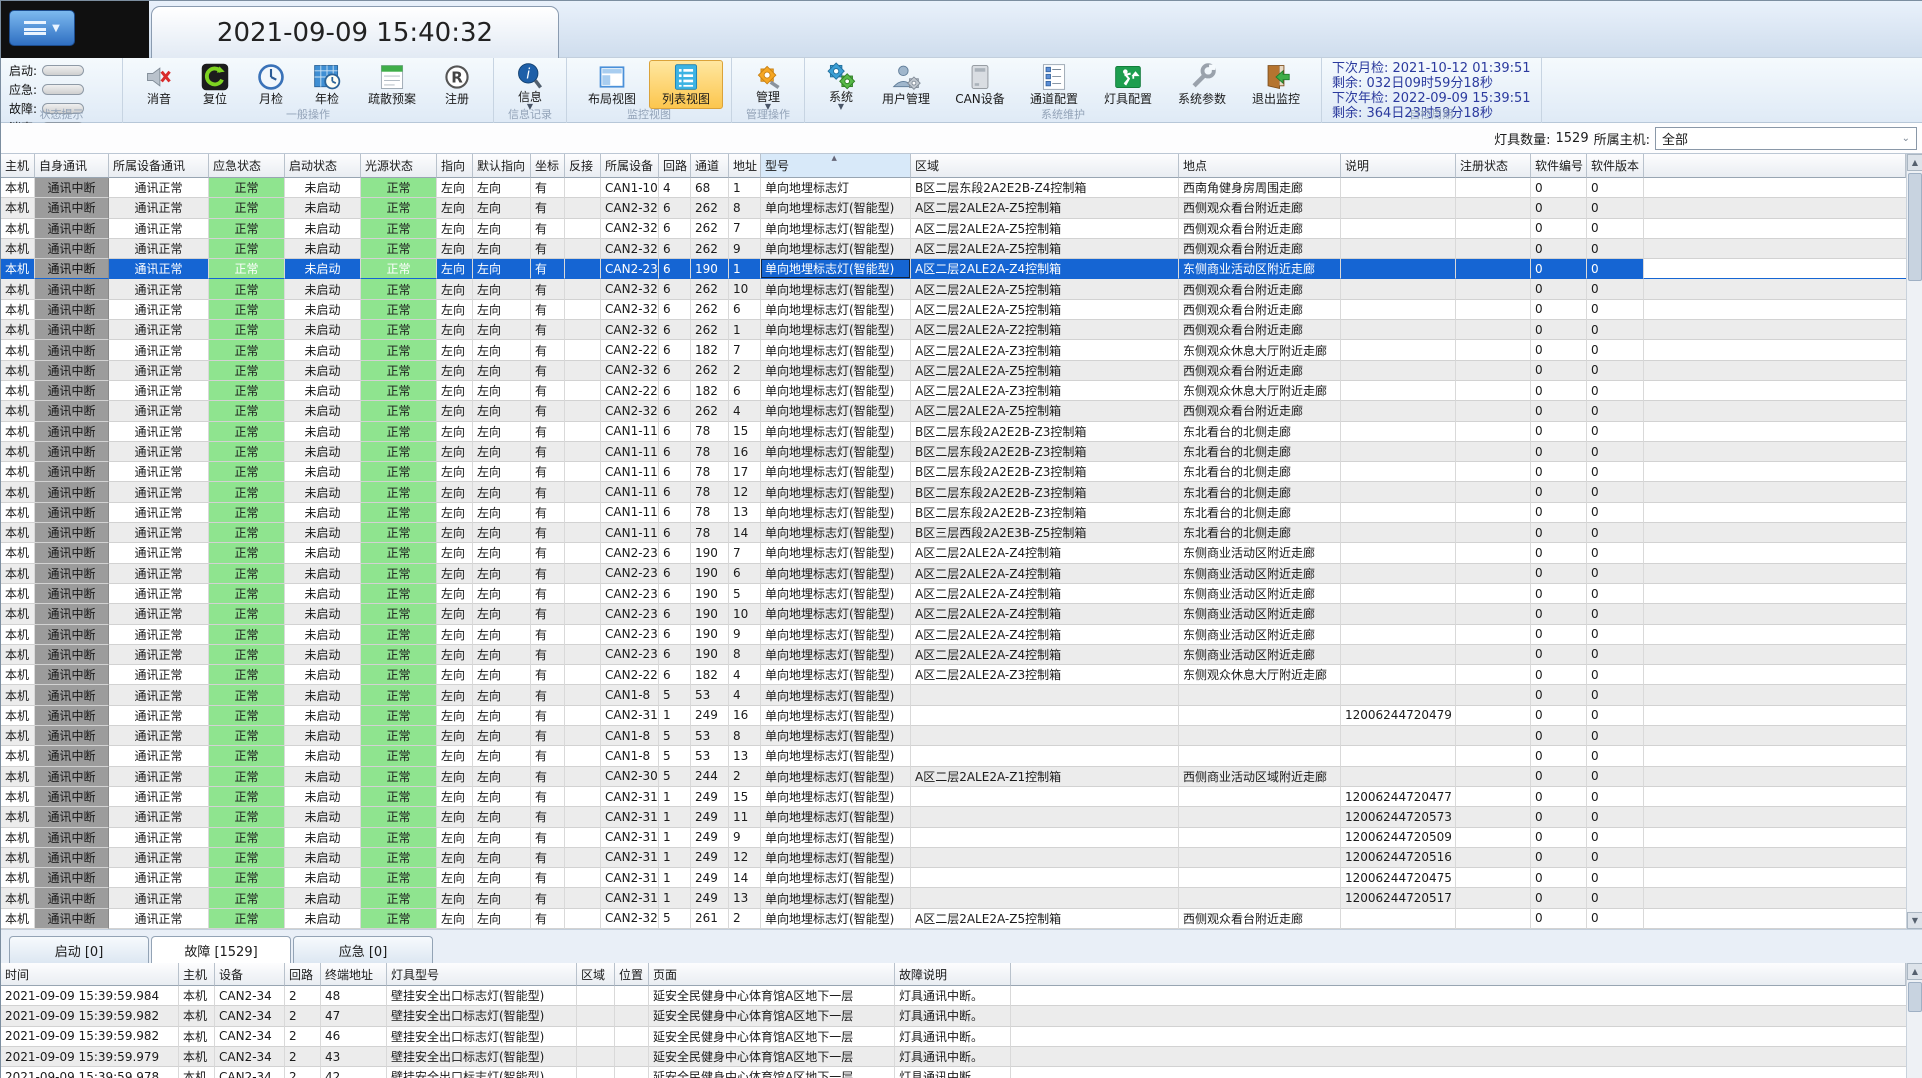  I want to click on column-header: 页面, so click(772, 974).